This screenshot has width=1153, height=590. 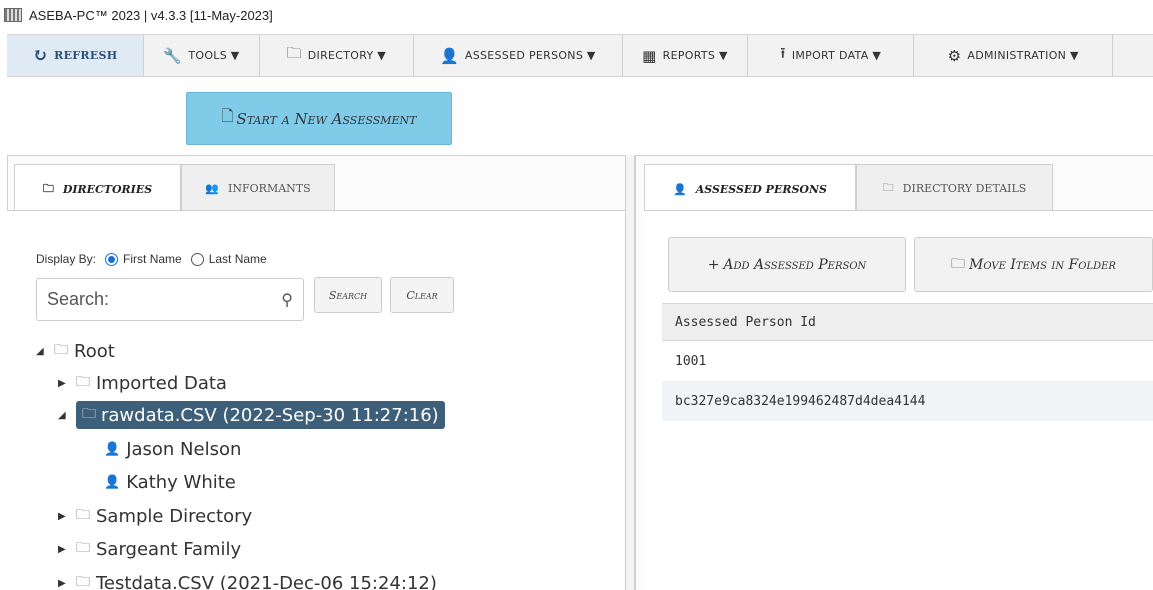 What do you see at coordinates (170, 482) in the screenshot?
I see `tree-node-kathy-white: 👤 Kathy White` at bounding box center [170, 482].